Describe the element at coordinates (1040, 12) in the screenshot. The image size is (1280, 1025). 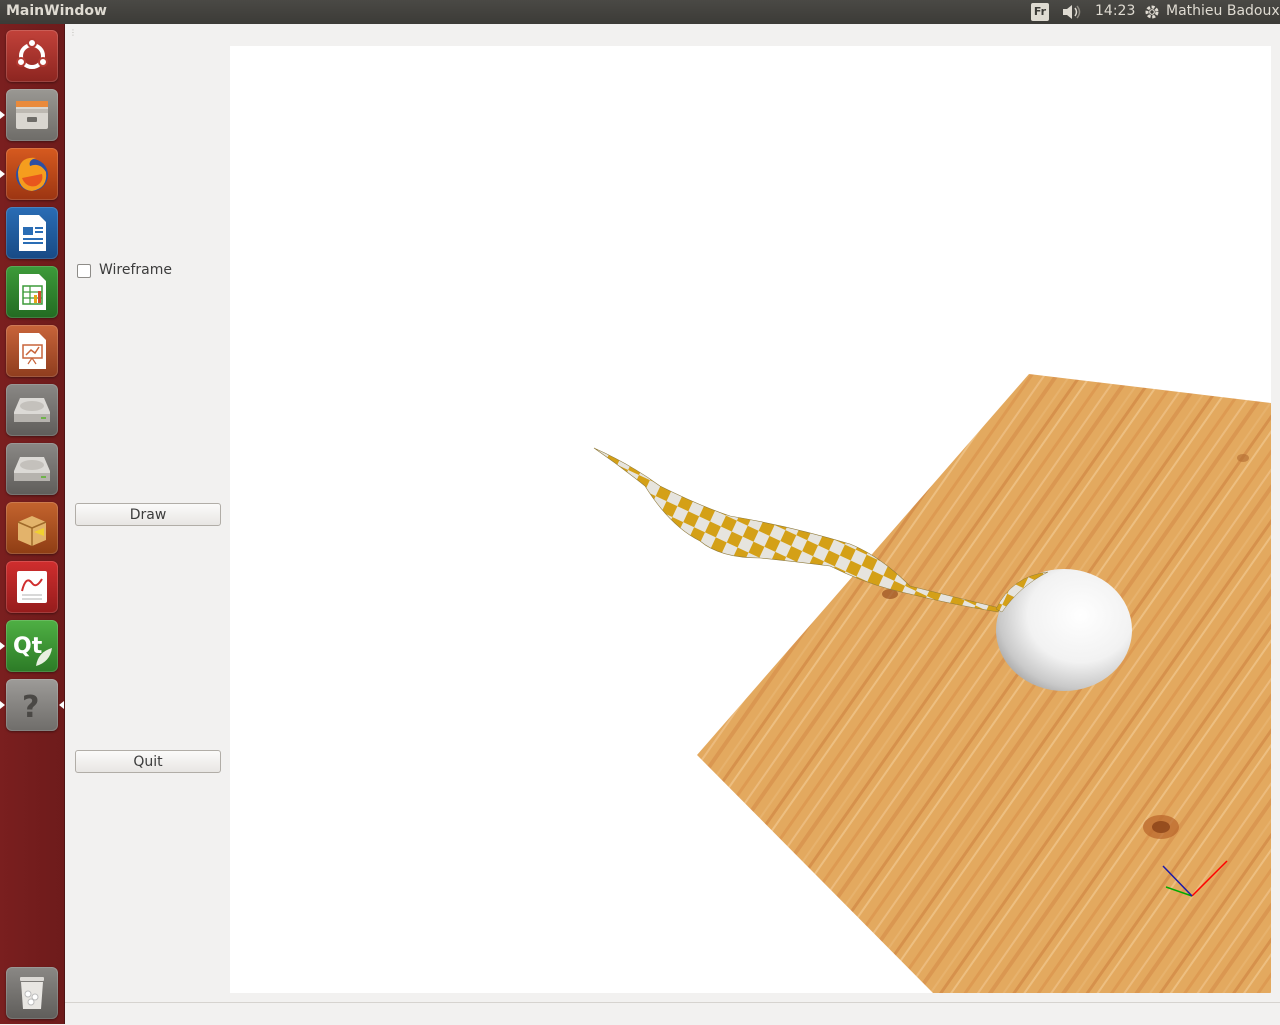
I see `keyboard-layout-indicator: Fr` at that location.